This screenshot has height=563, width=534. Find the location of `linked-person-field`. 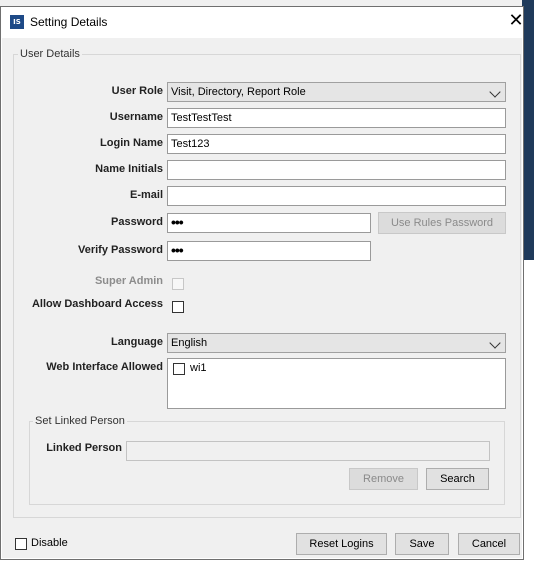

linked-person-field is located at coordinates (308, 451).